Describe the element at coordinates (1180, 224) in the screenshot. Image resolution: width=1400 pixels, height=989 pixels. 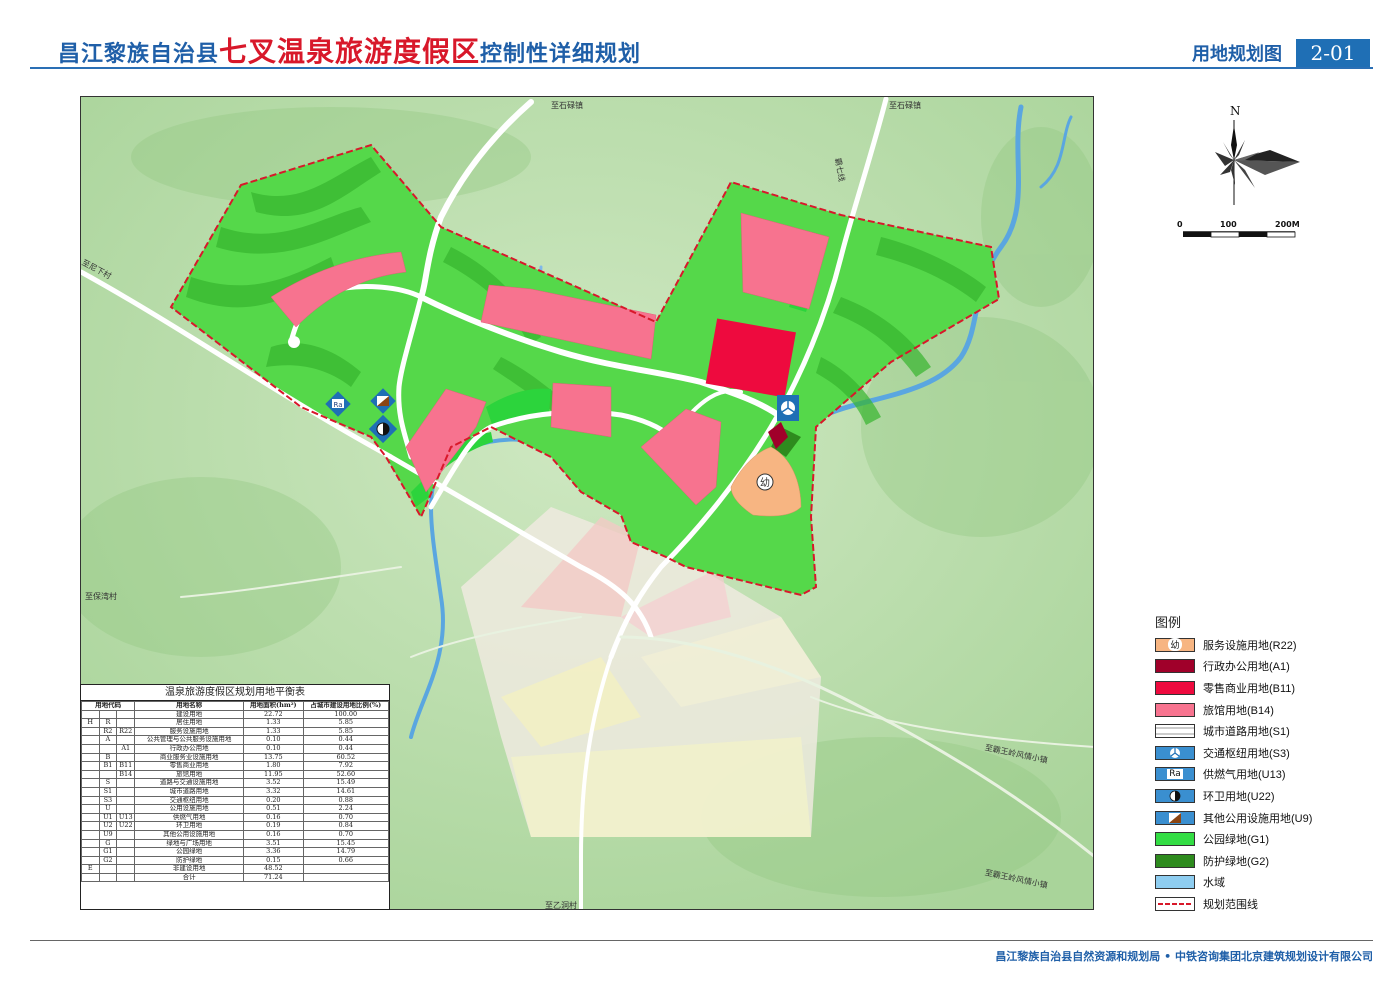
I see `scale-tick-0: 0` at that location.